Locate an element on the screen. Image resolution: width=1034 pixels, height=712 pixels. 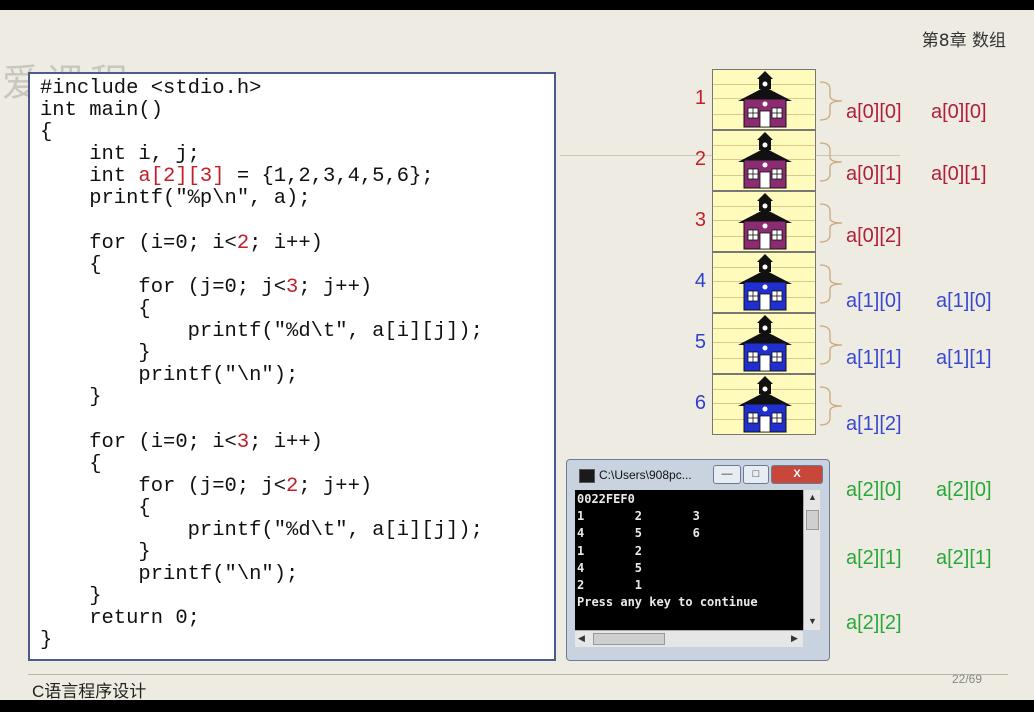
minimize-button: — is located at coordinates (727, 474).